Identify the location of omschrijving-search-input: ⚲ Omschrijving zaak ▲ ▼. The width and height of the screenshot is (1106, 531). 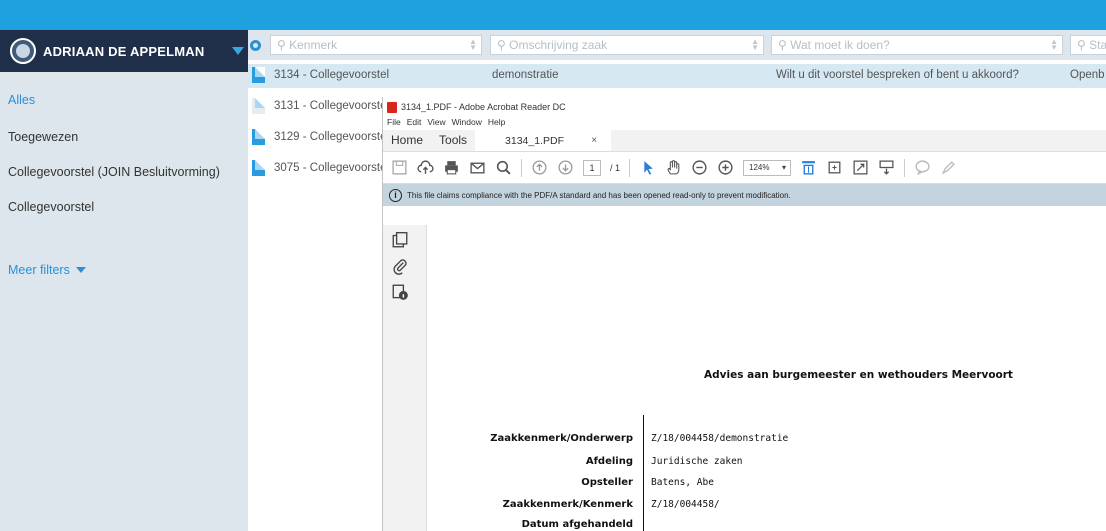
(627, 45).